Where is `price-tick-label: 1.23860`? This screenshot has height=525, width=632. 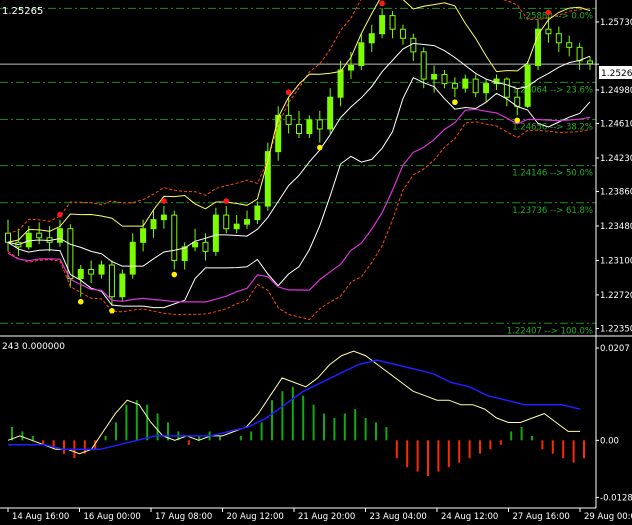
price-tick-label: 1.23860 is located at coordinates (616, 193).